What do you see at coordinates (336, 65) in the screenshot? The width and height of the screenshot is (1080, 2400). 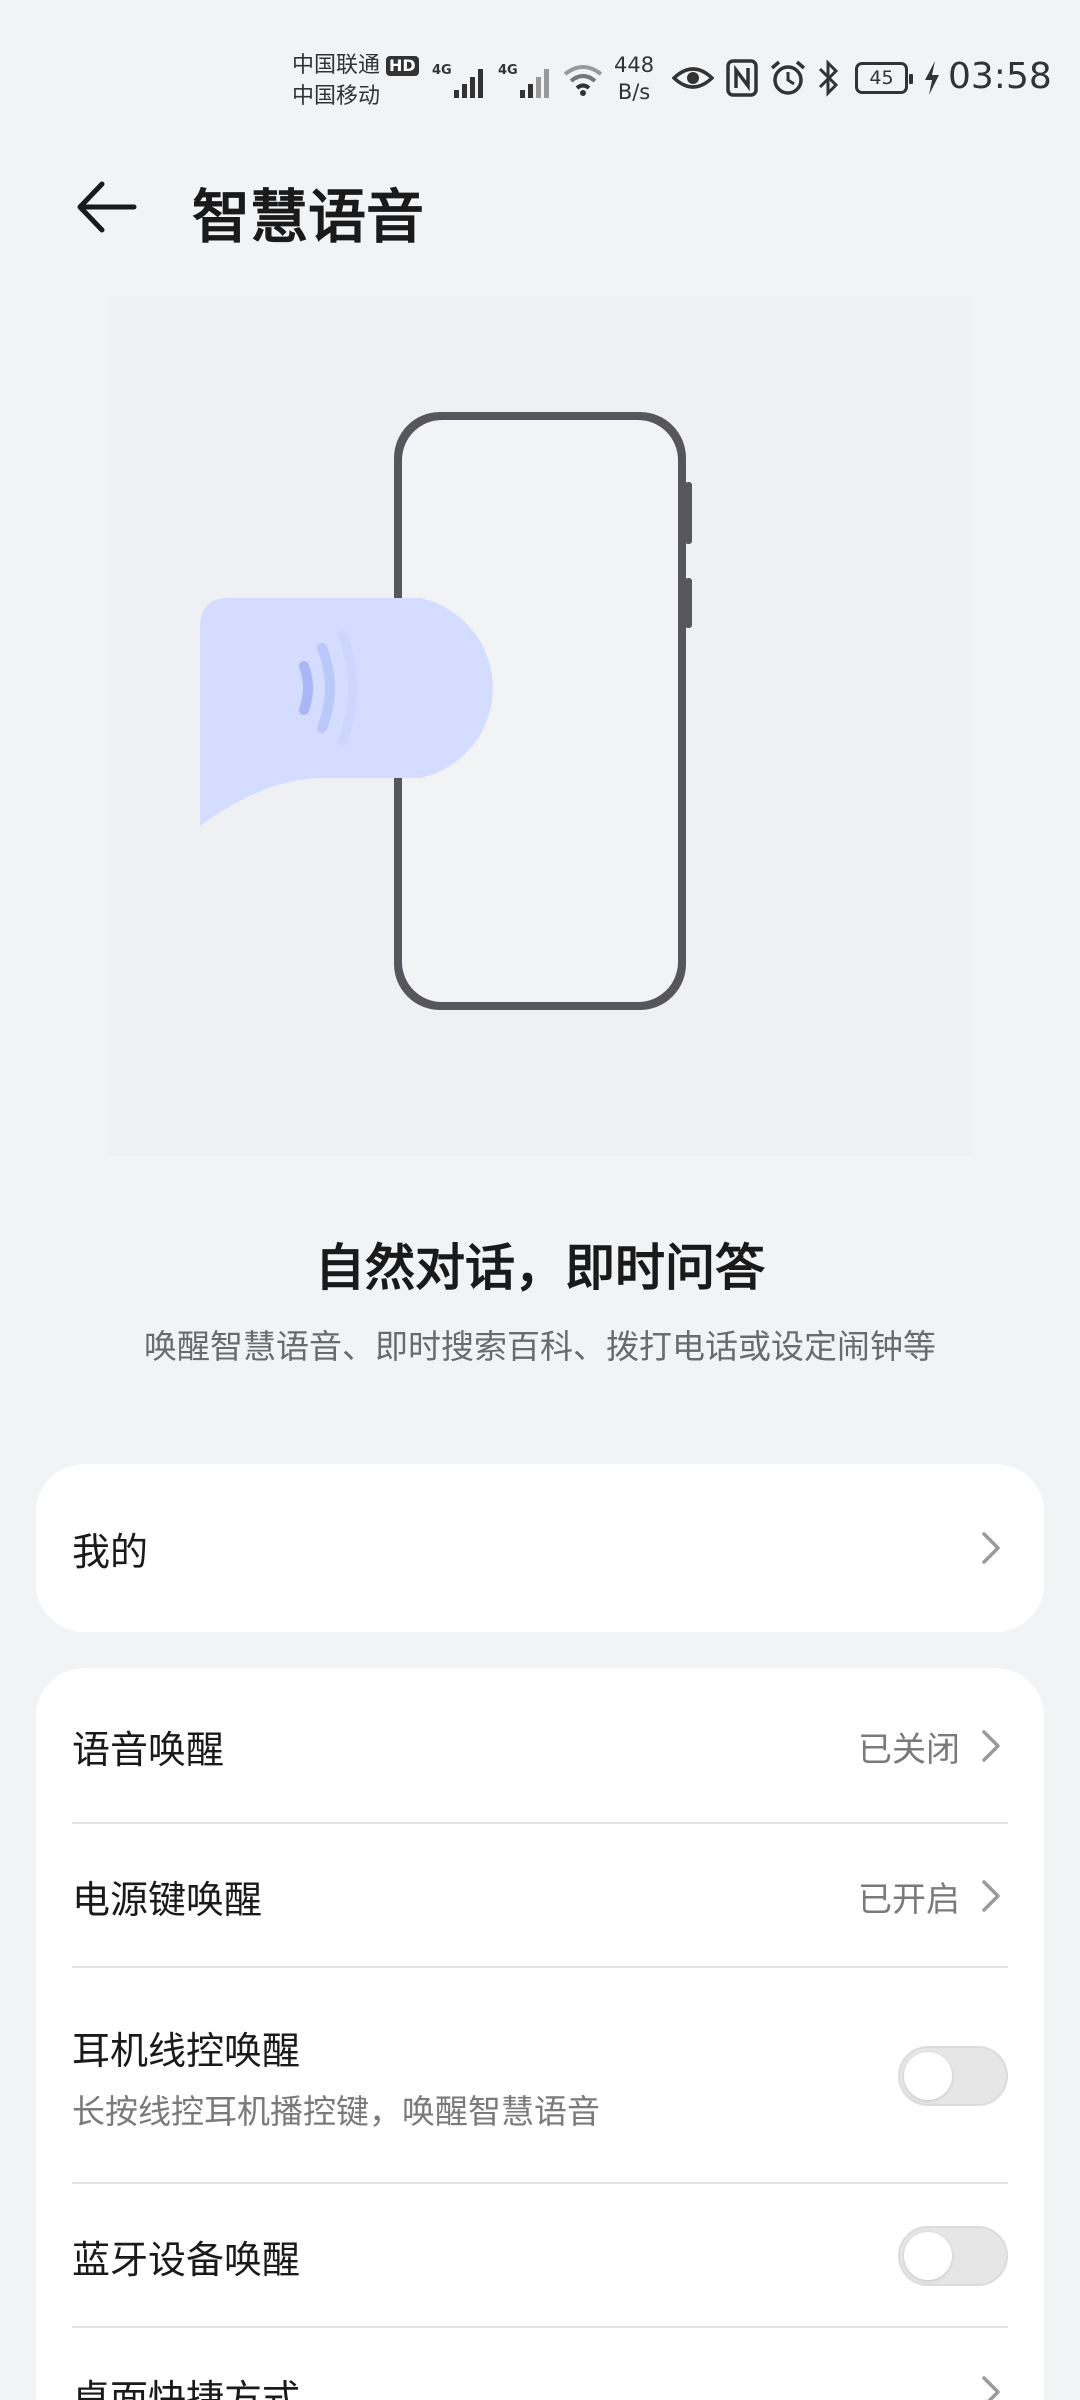 I see `carrier-1-name: 中国联通` at bounding box center [336, 65].